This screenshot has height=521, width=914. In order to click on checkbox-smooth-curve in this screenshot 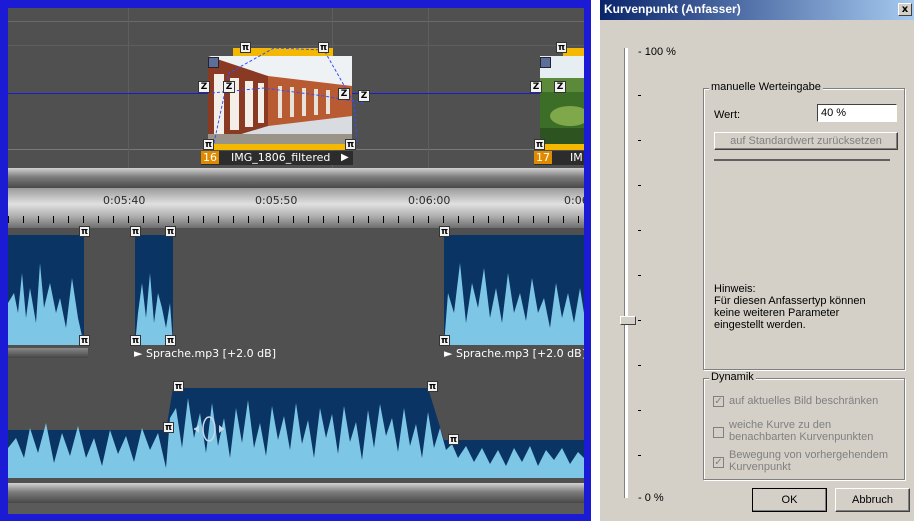, I will do `click(718, 432)`.